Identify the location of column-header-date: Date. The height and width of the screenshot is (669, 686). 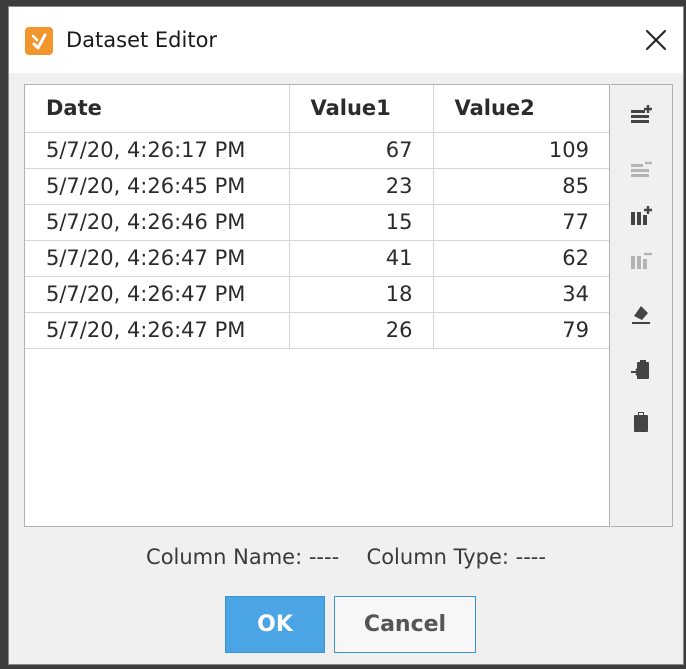
(157, 109).